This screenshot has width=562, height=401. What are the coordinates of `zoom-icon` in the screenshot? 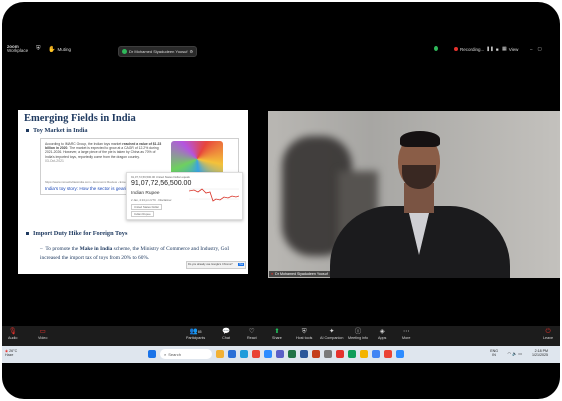 It's located at (268, 354).